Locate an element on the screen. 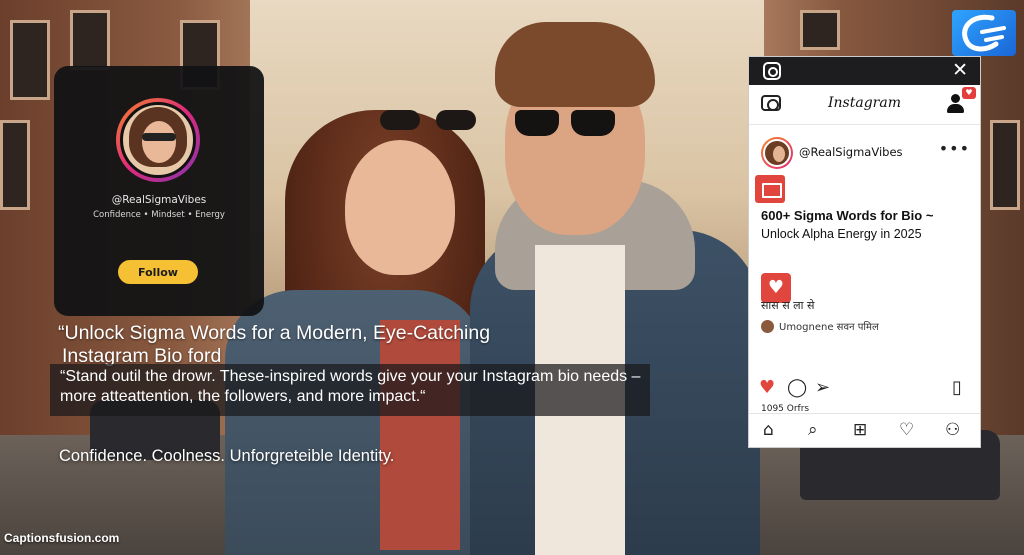  add-post-icon: ⊞ is located at coordinates (860, 430).